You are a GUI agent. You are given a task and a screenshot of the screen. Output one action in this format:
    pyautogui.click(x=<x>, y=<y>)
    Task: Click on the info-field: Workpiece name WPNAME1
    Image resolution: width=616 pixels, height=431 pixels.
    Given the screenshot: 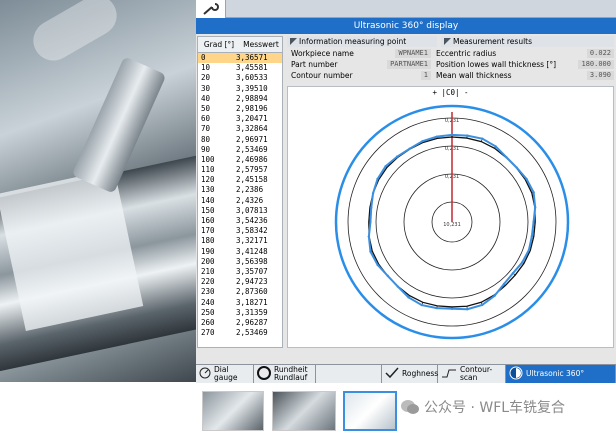 What is the action you would take?
    pyautogui.click(x=361, y=54)
    